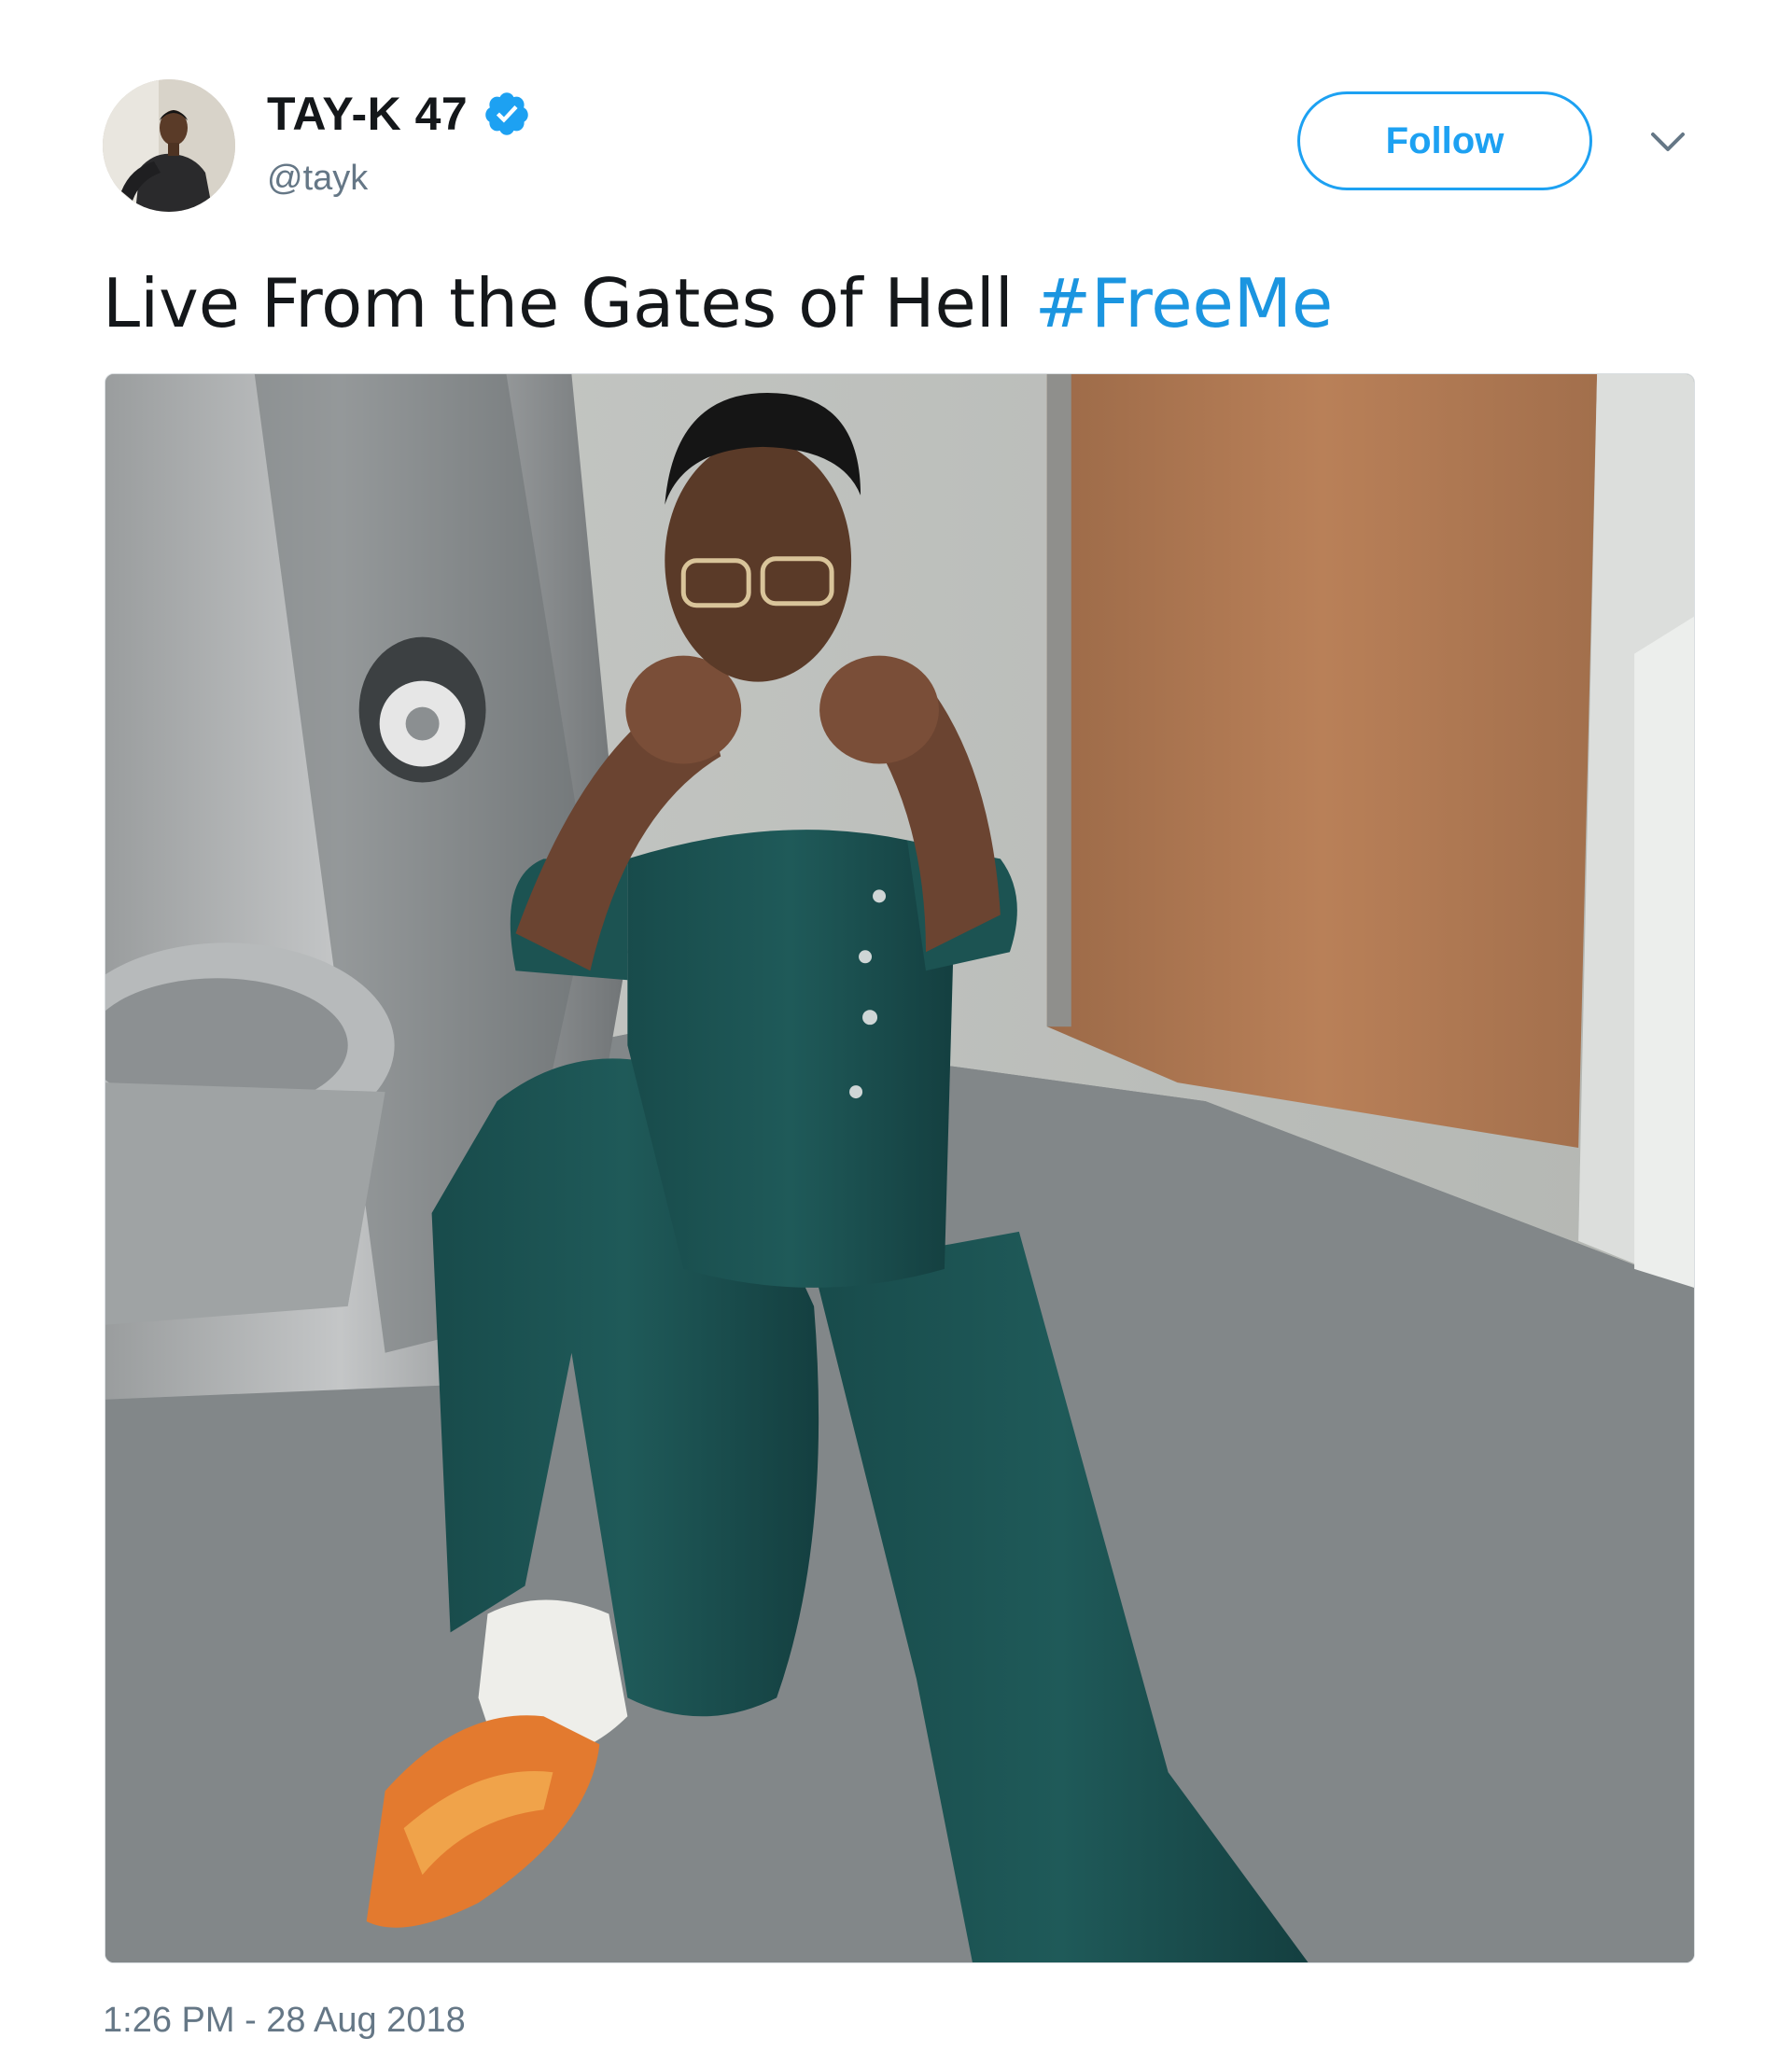 Image resolution: width=1792 pixels, height=2066 pixels. I want to click on hashtag-link: #FreeMe, so click(1184, 303).